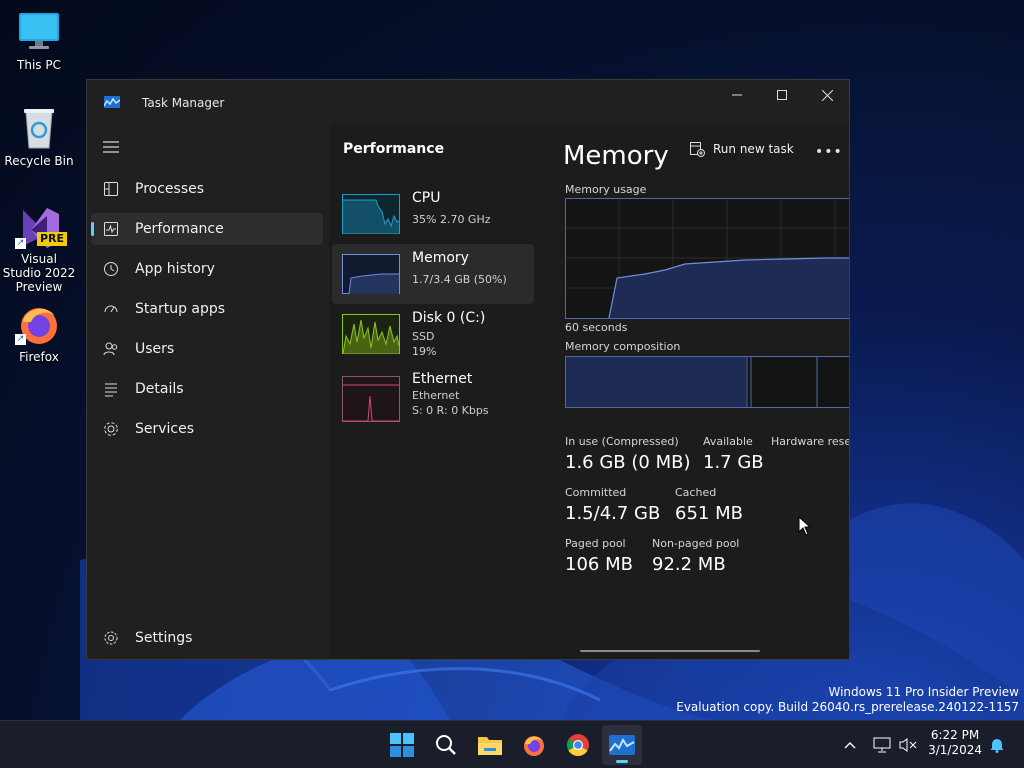  I want to click on resource-detail: 1.7/3.4 GB (50%), so click(459, 279).